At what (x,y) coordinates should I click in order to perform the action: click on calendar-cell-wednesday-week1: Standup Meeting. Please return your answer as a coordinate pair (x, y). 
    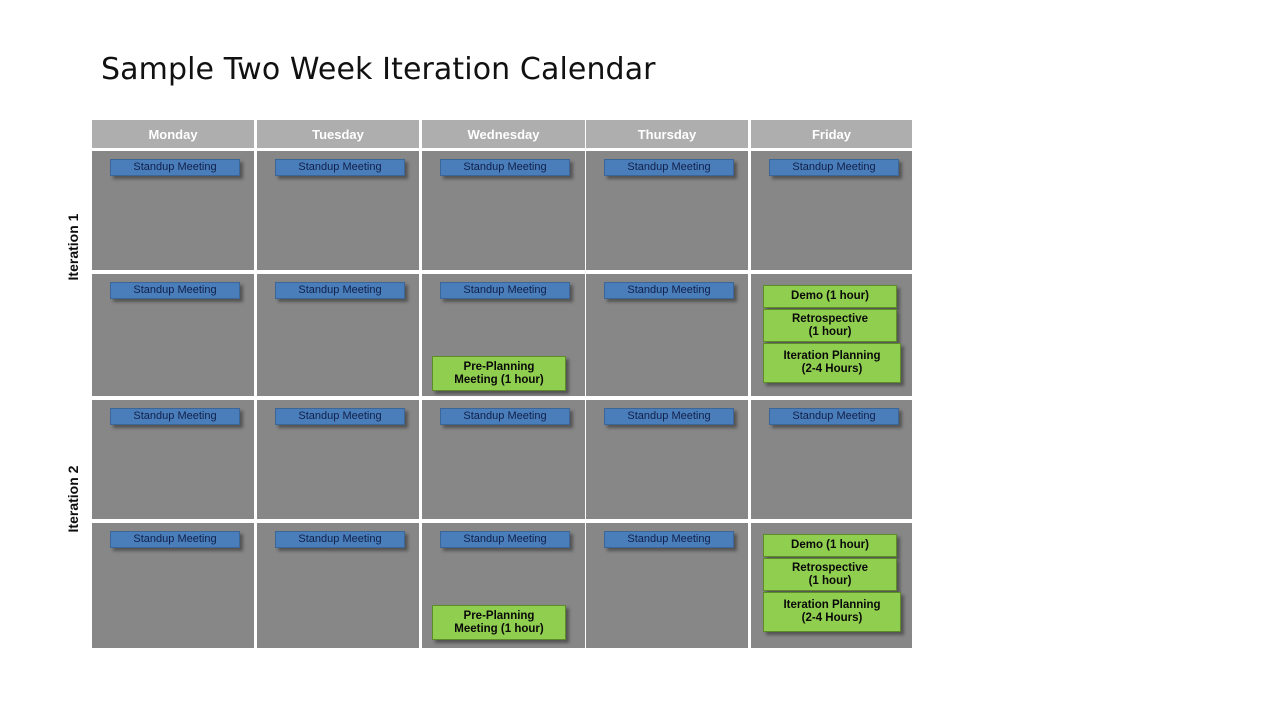
    Looking at the image, I should click on (503, 210).